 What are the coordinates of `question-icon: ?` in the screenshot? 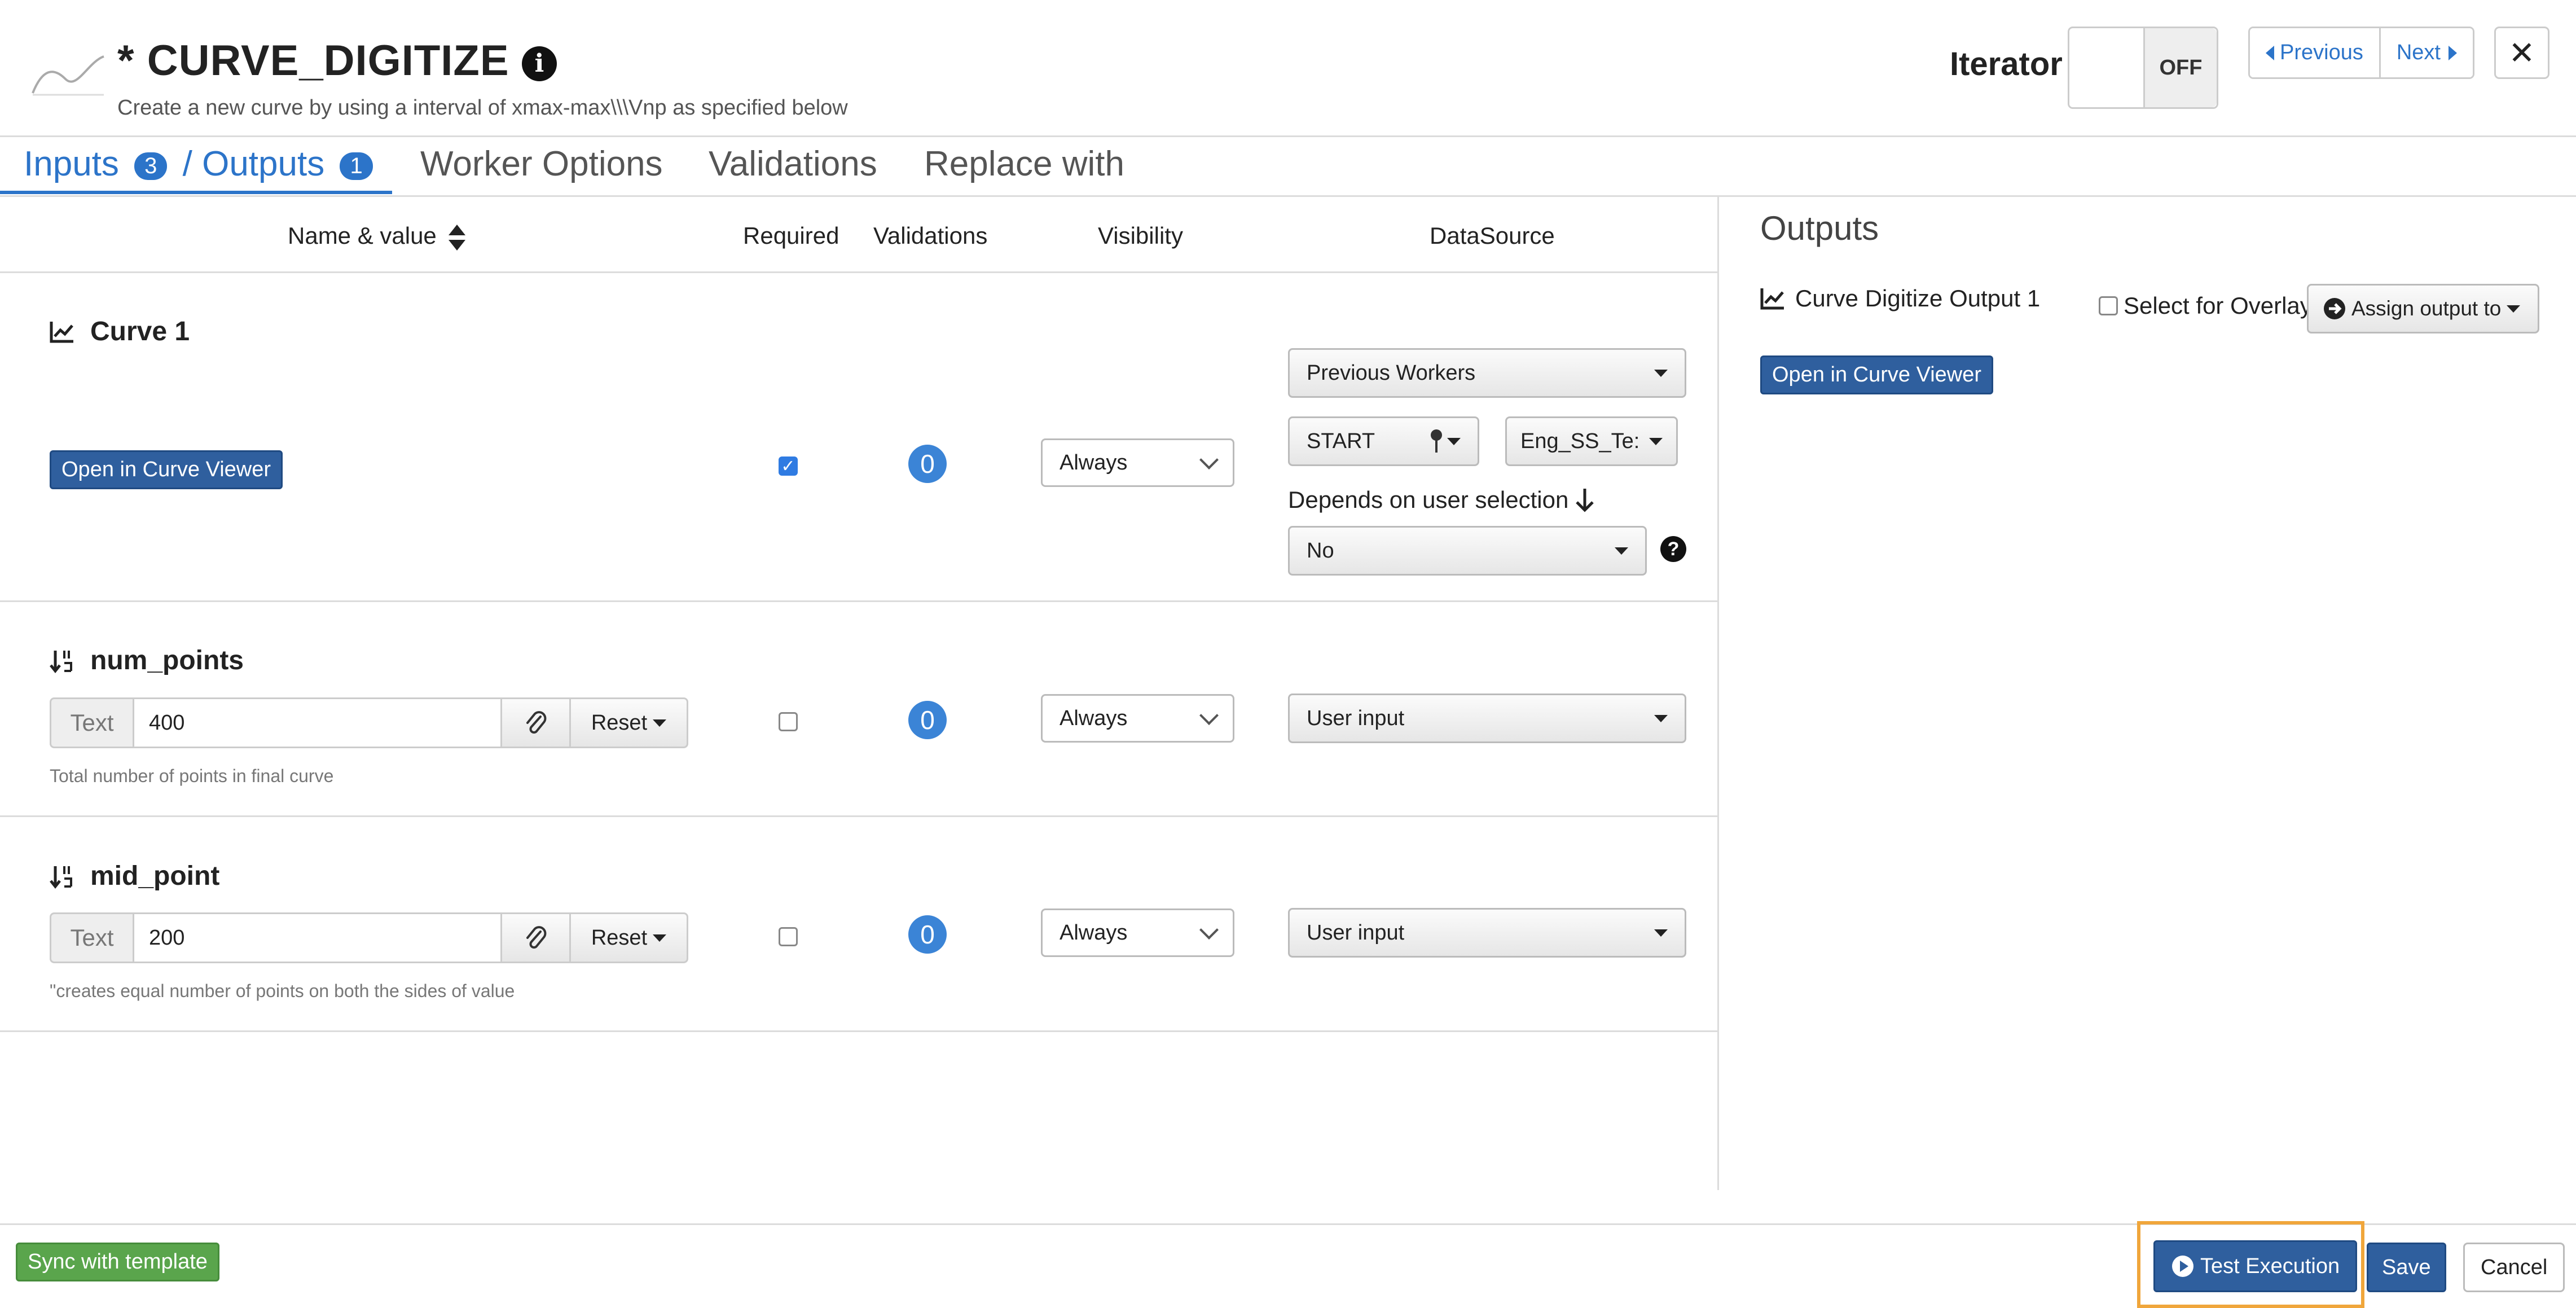 It's located at (1673, 549).